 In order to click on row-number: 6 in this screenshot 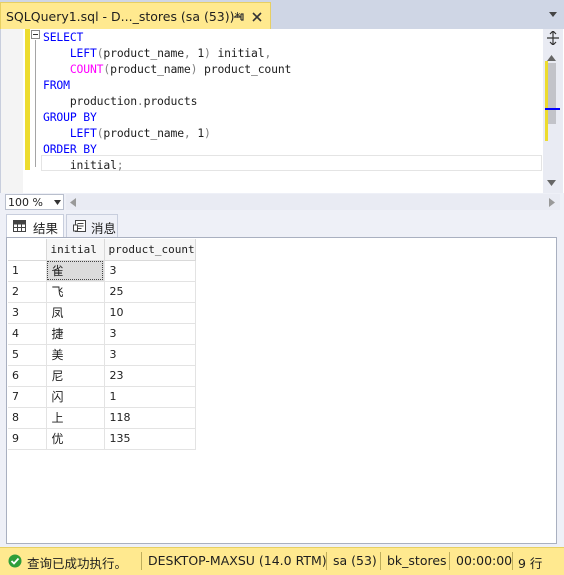, I will do `click(27, 376)`.